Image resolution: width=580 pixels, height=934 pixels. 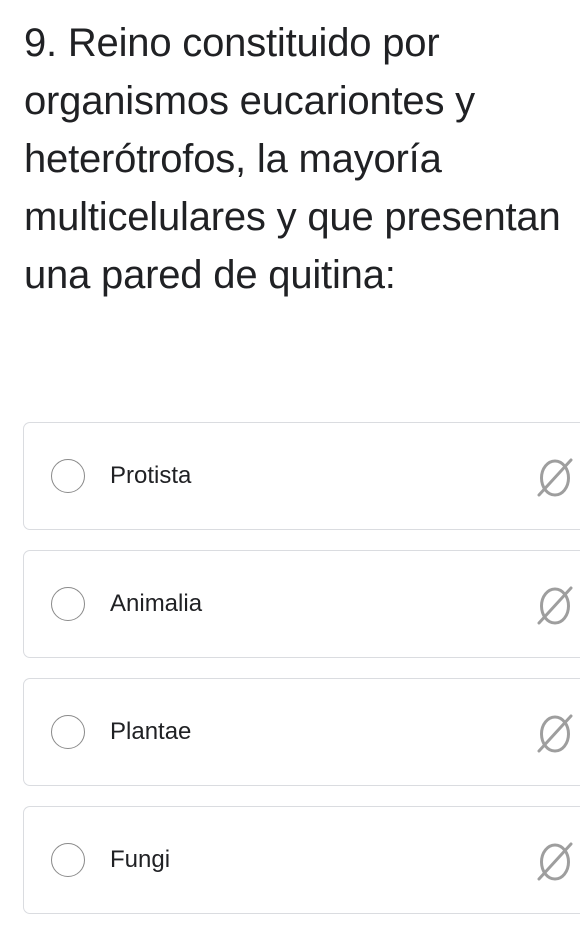 What do you see at coordinates (301, 476) in the screenshot?
I see `option-protista: Protista` at bounding box center [301, 476].